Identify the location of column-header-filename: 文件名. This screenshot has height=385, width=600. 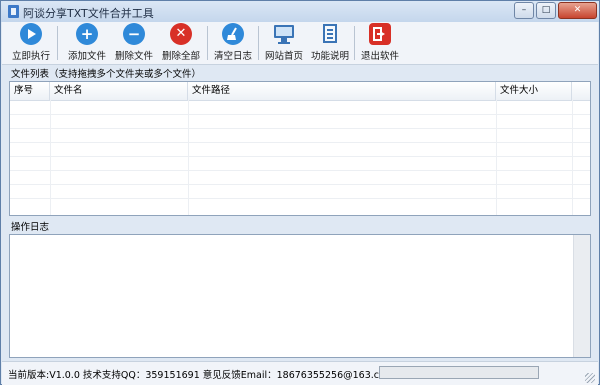
(119, 91).